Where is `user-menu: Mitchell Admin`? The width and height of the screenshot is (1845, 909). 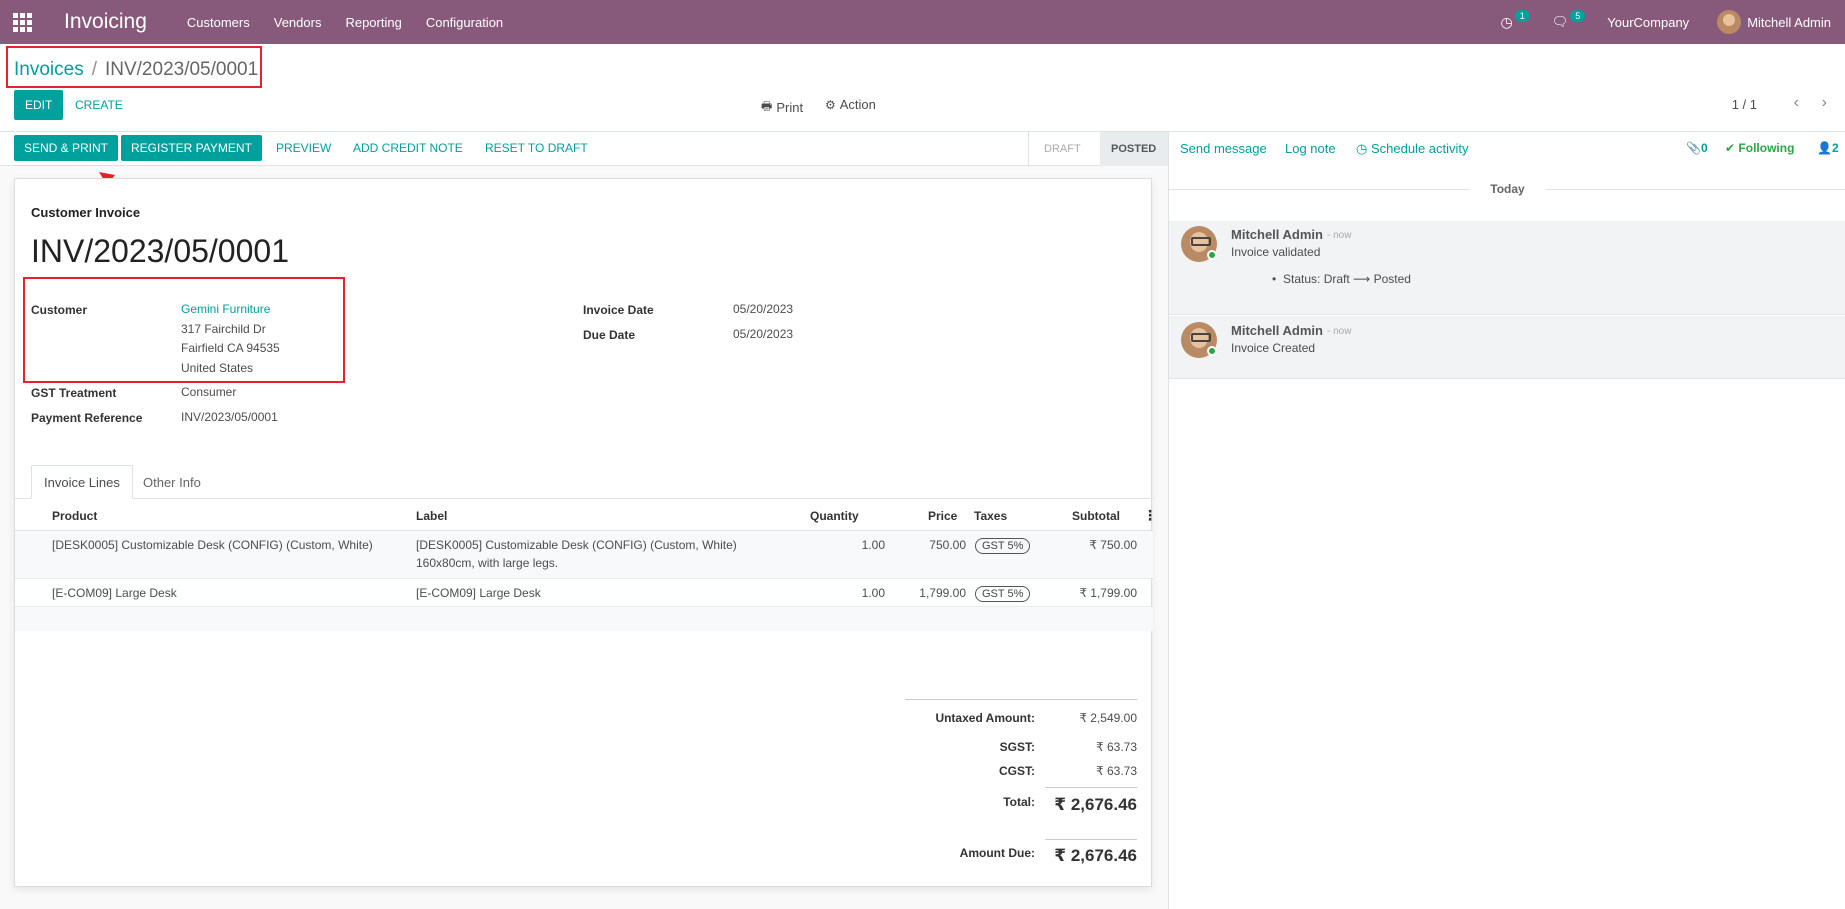 user-menu: Mitchell Admin is located at coordinates (1774, 22).